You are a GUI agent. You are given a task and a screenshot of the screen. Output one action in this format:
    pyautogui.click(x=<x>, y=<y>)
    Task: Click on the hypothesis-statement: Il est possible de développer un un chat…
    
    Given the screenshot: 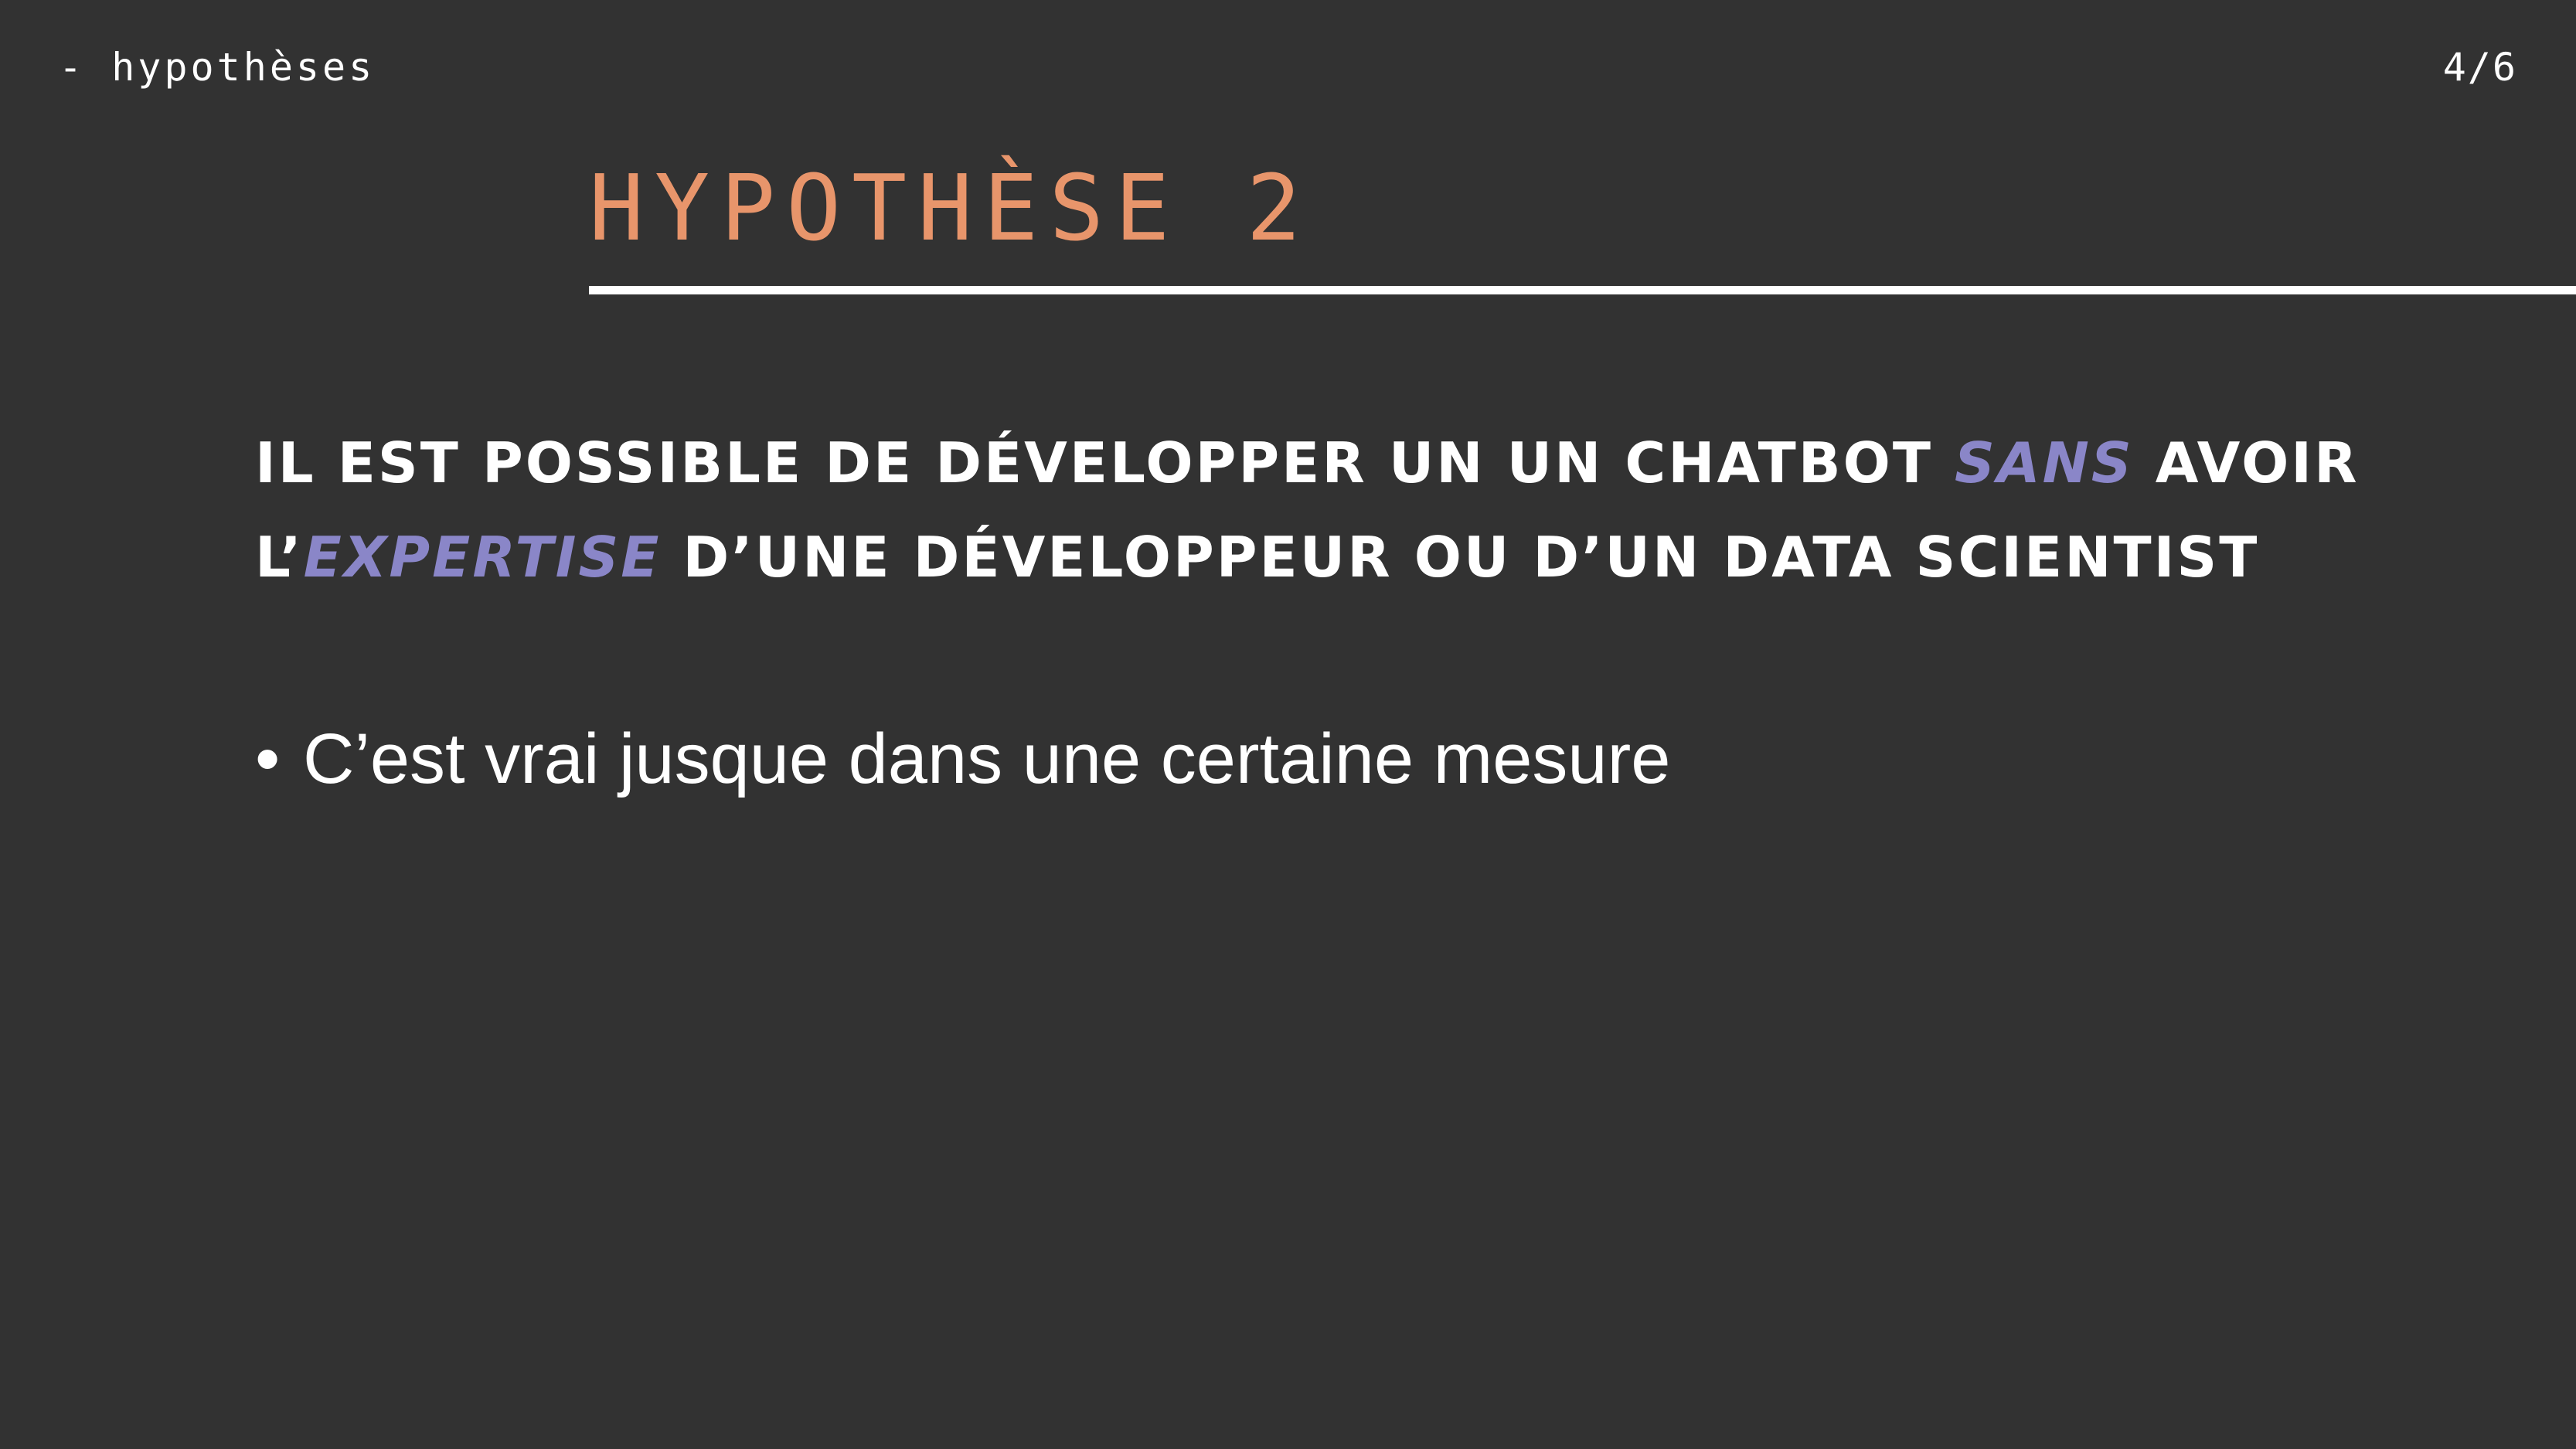 What is the action you would take?
    pyautogui.click(x=1337, y=510)
    